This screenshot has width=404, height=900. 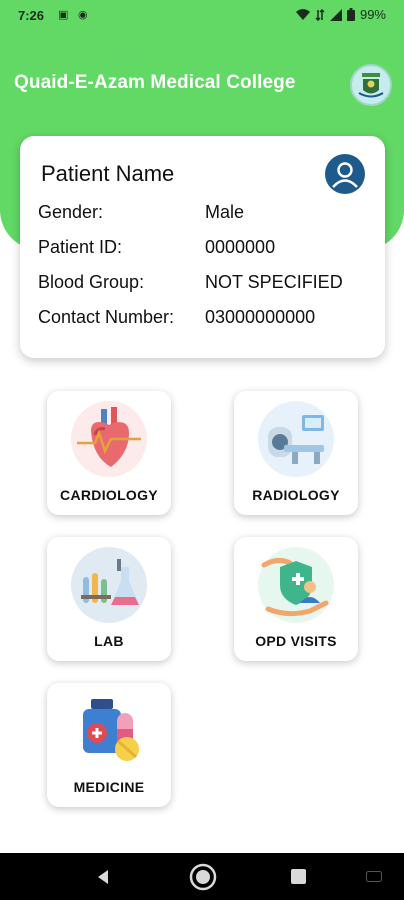 I want to click on app-notification-icon: ◉, so click(x=83, y=15).